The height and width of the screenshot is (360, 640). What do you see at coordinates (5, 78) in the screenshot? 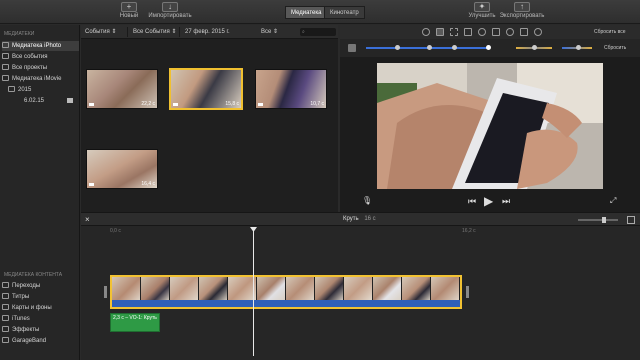
I see `library-icon` at bounding box center [5, 78].